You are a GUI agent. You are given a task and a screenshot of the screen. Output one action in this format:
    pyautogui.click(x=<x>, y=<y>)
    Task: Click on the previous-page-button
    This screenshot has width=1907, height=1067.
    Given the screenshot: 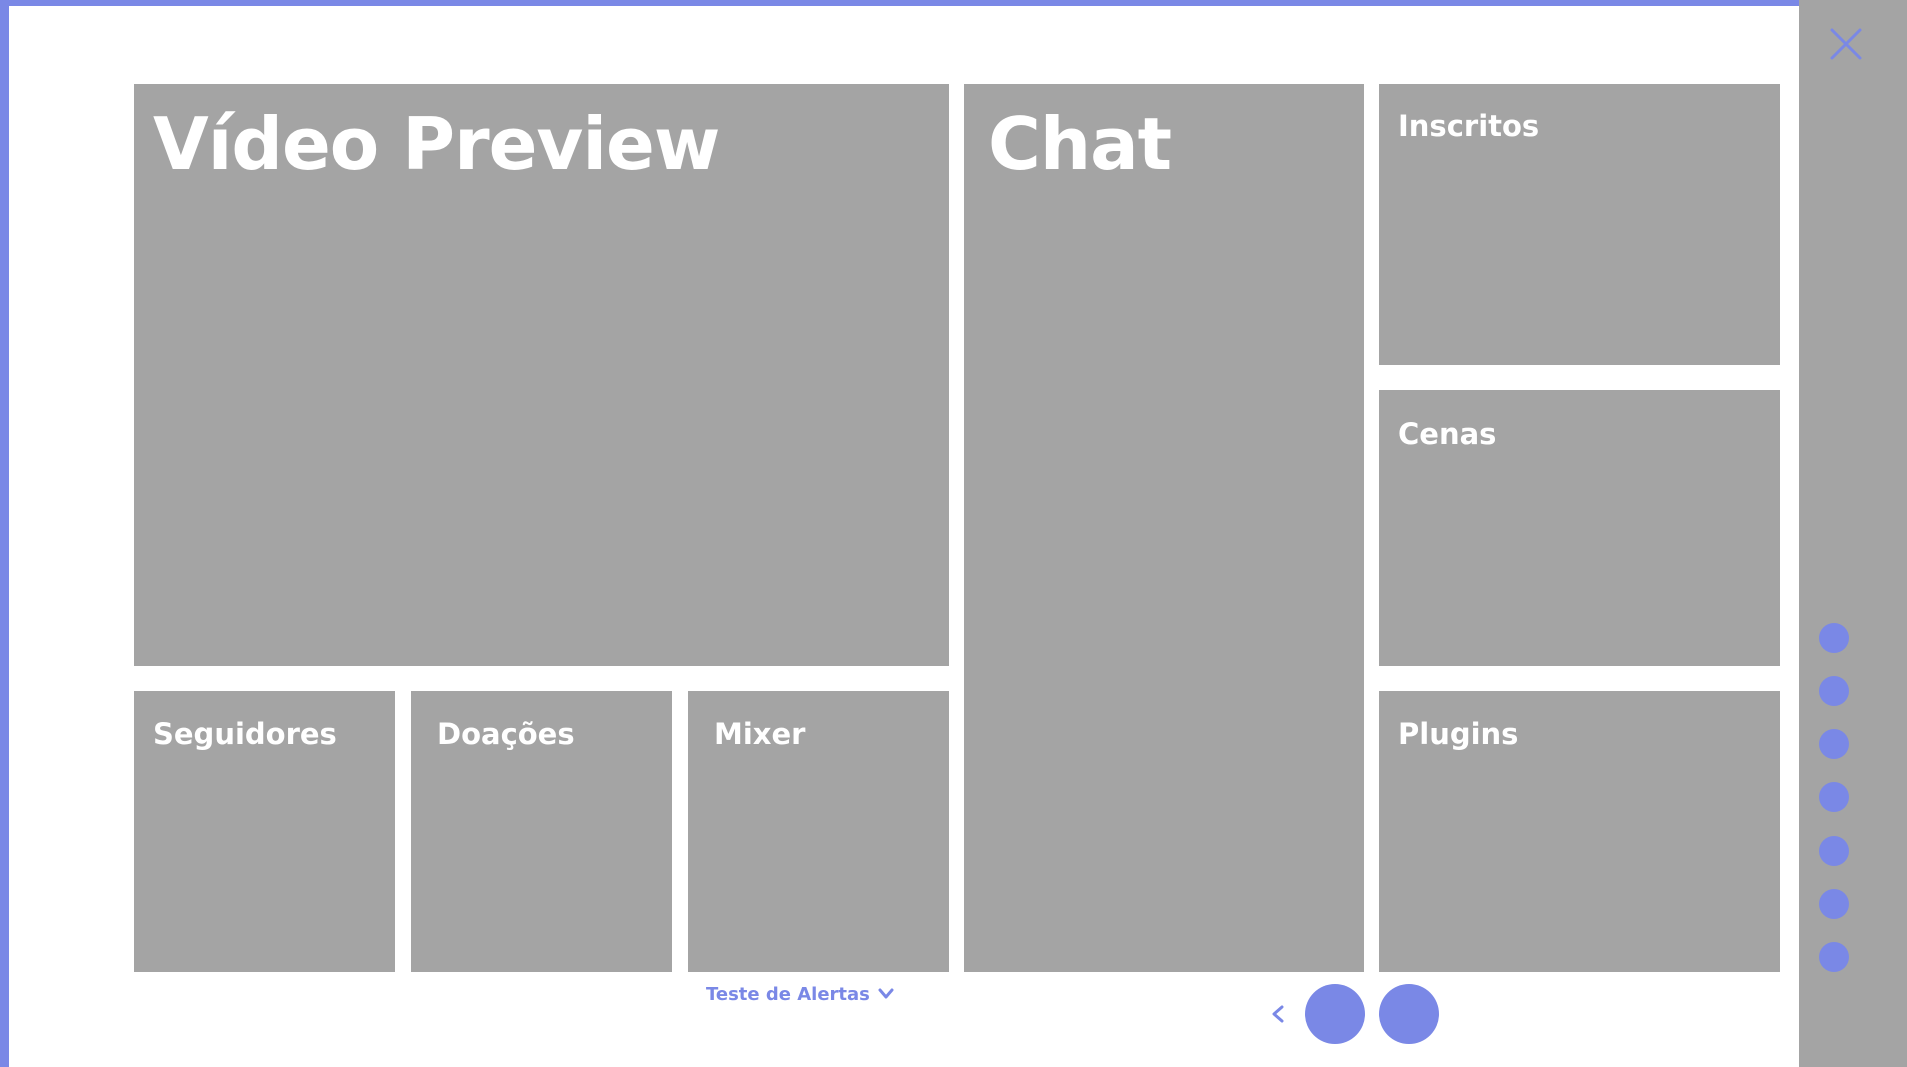 What is the action you would take?
    pyautogui.click(x=1278, y=1014)
    